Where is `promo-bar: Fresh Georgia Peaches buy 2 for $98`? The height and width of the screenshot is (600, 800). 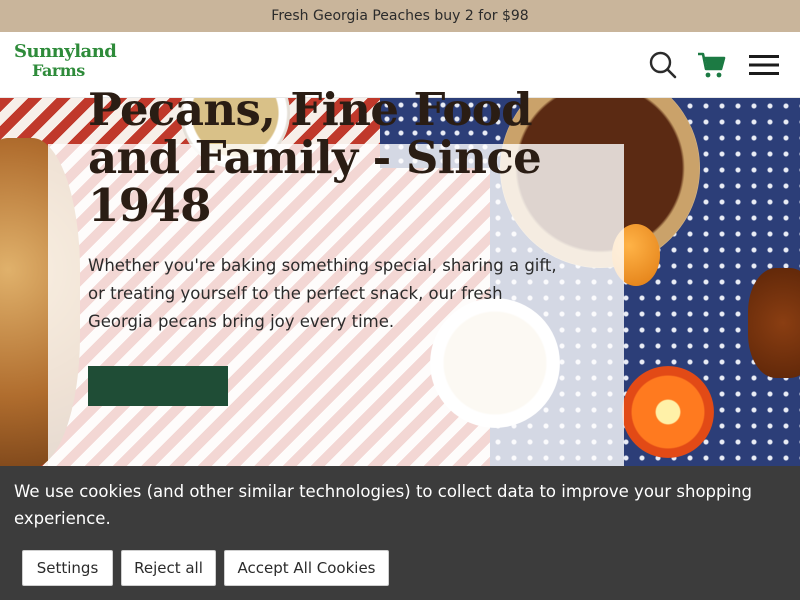
promo-bar: Fresh Georgia Peaches buy 2 for $98 is located at coordinates (400, 16).